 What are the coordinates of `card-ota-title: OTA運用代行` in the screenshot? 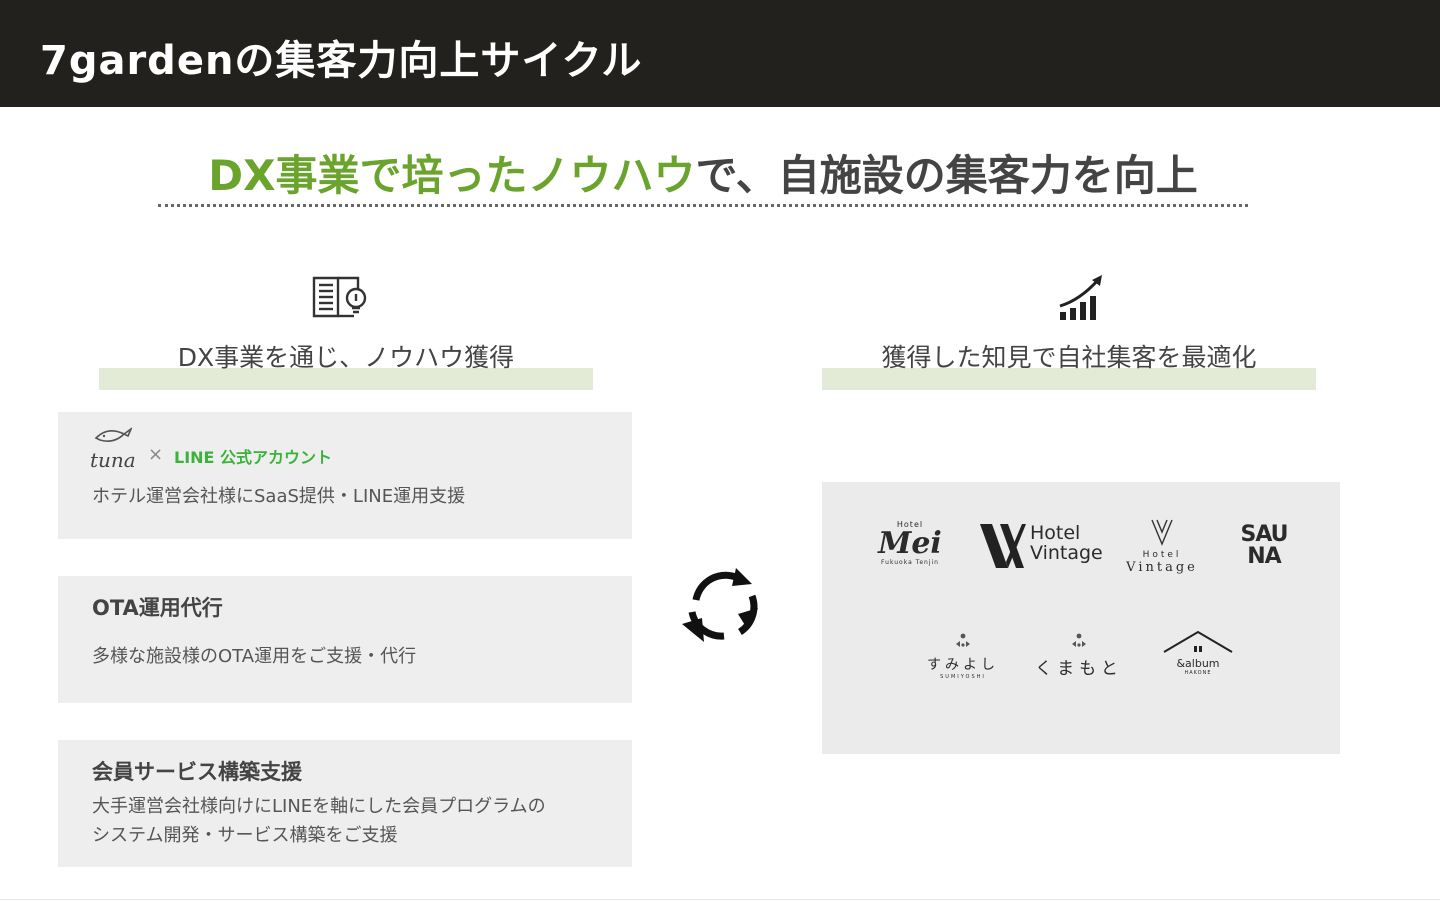 It's located at (157, 608).